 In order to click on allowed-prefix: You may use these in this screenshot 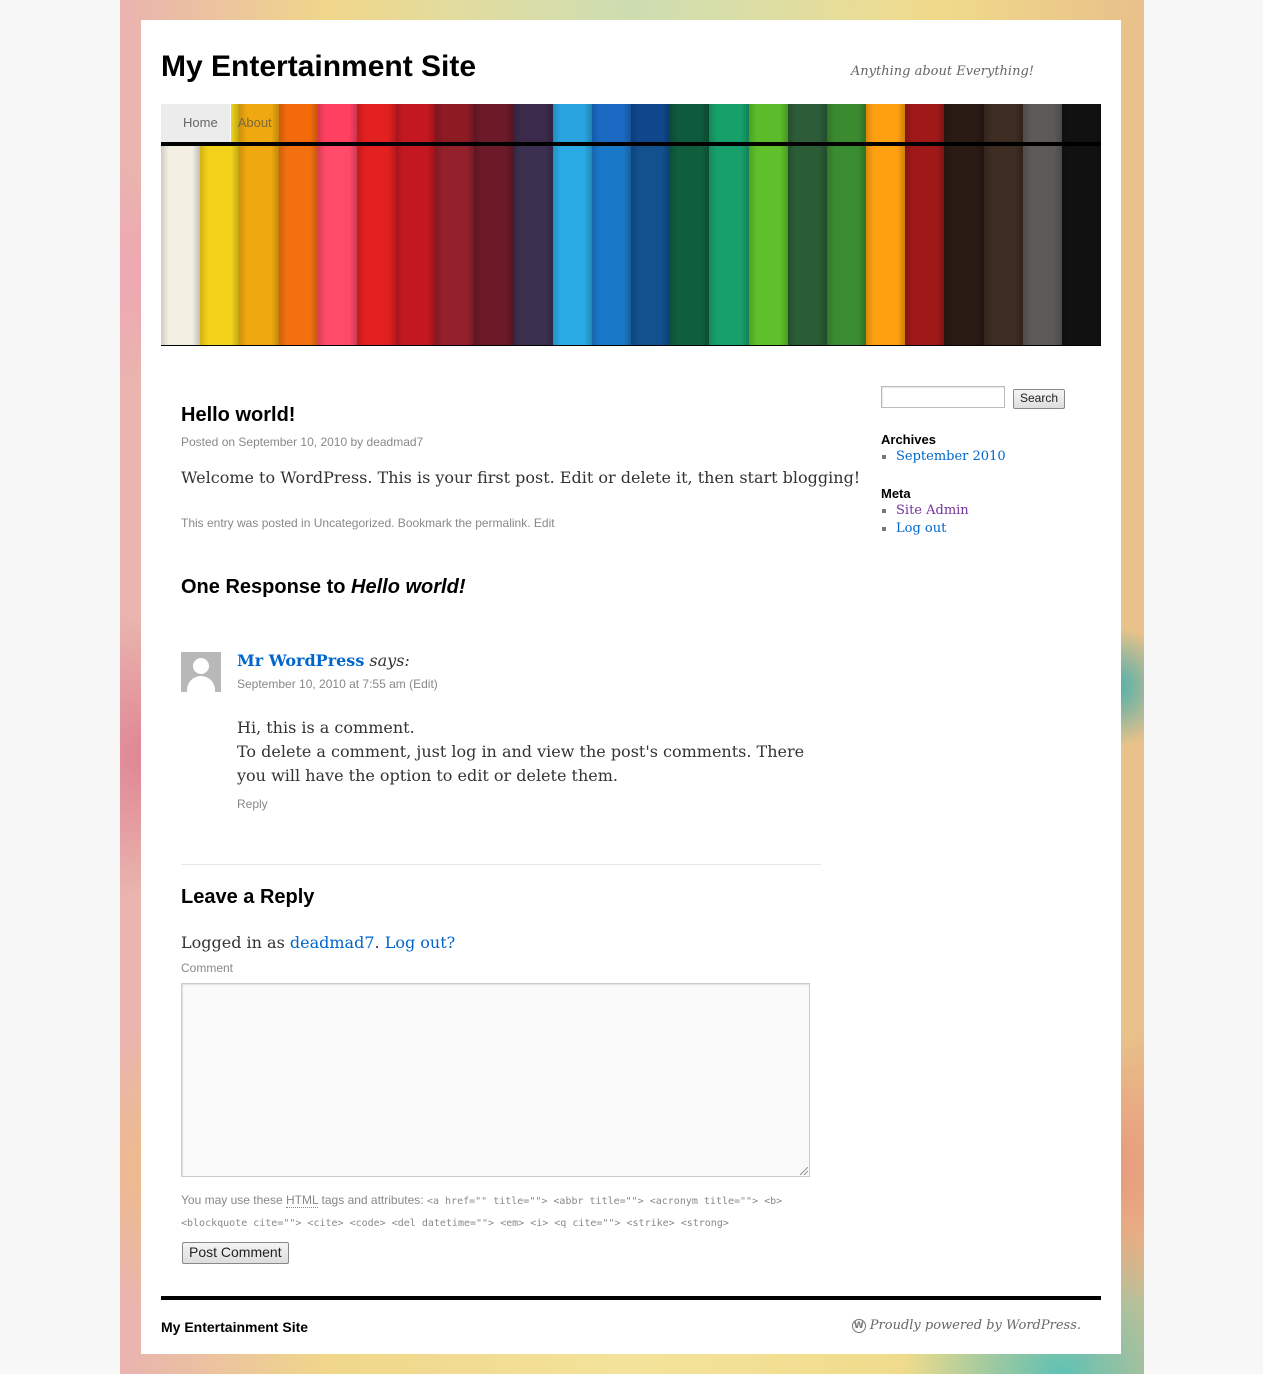, I will do `click(232, 1200)`.